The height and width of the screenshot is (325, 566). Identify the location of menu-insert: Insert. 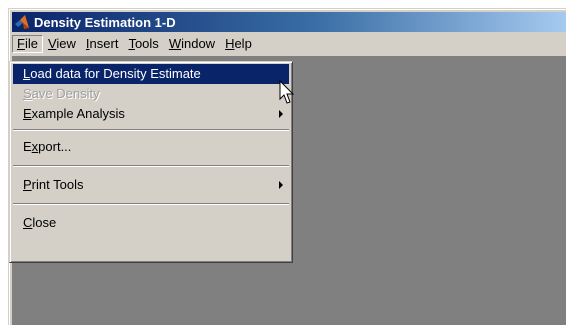
(102, 44).